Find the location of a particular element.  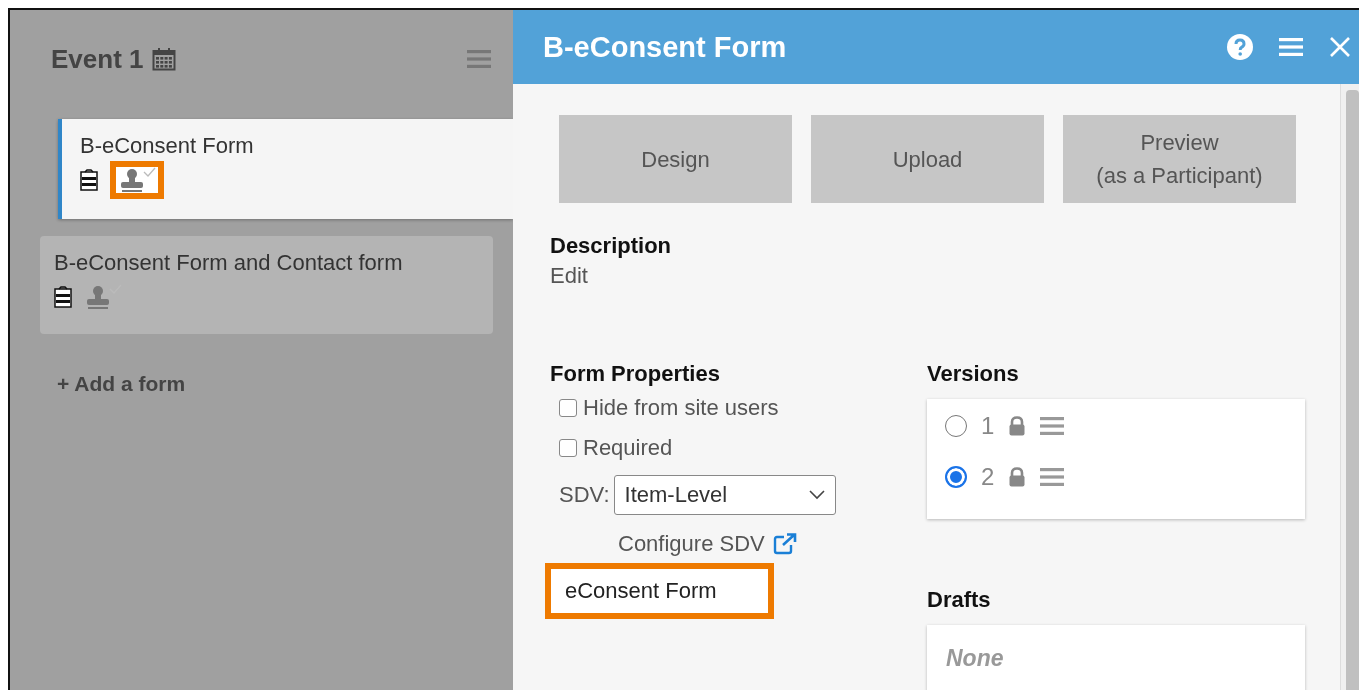

help-icon is located at coordinates (1240, 47).